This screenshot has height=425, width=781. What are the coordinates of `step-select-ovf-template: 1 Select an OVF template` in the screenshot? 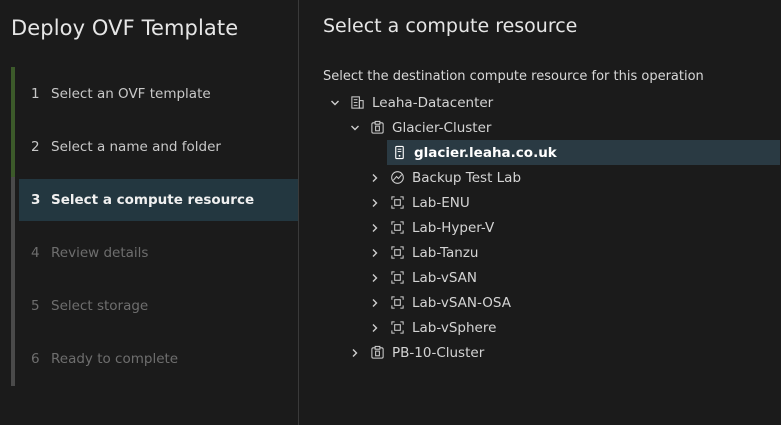 It's located at (158, 94).